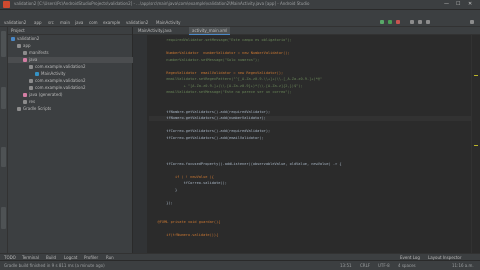 The height and width of the screenshot is (270, 480). Describe the element at coordinates (38, 22) in the screenshot. I see `breadcrumb-app: app` at that location.